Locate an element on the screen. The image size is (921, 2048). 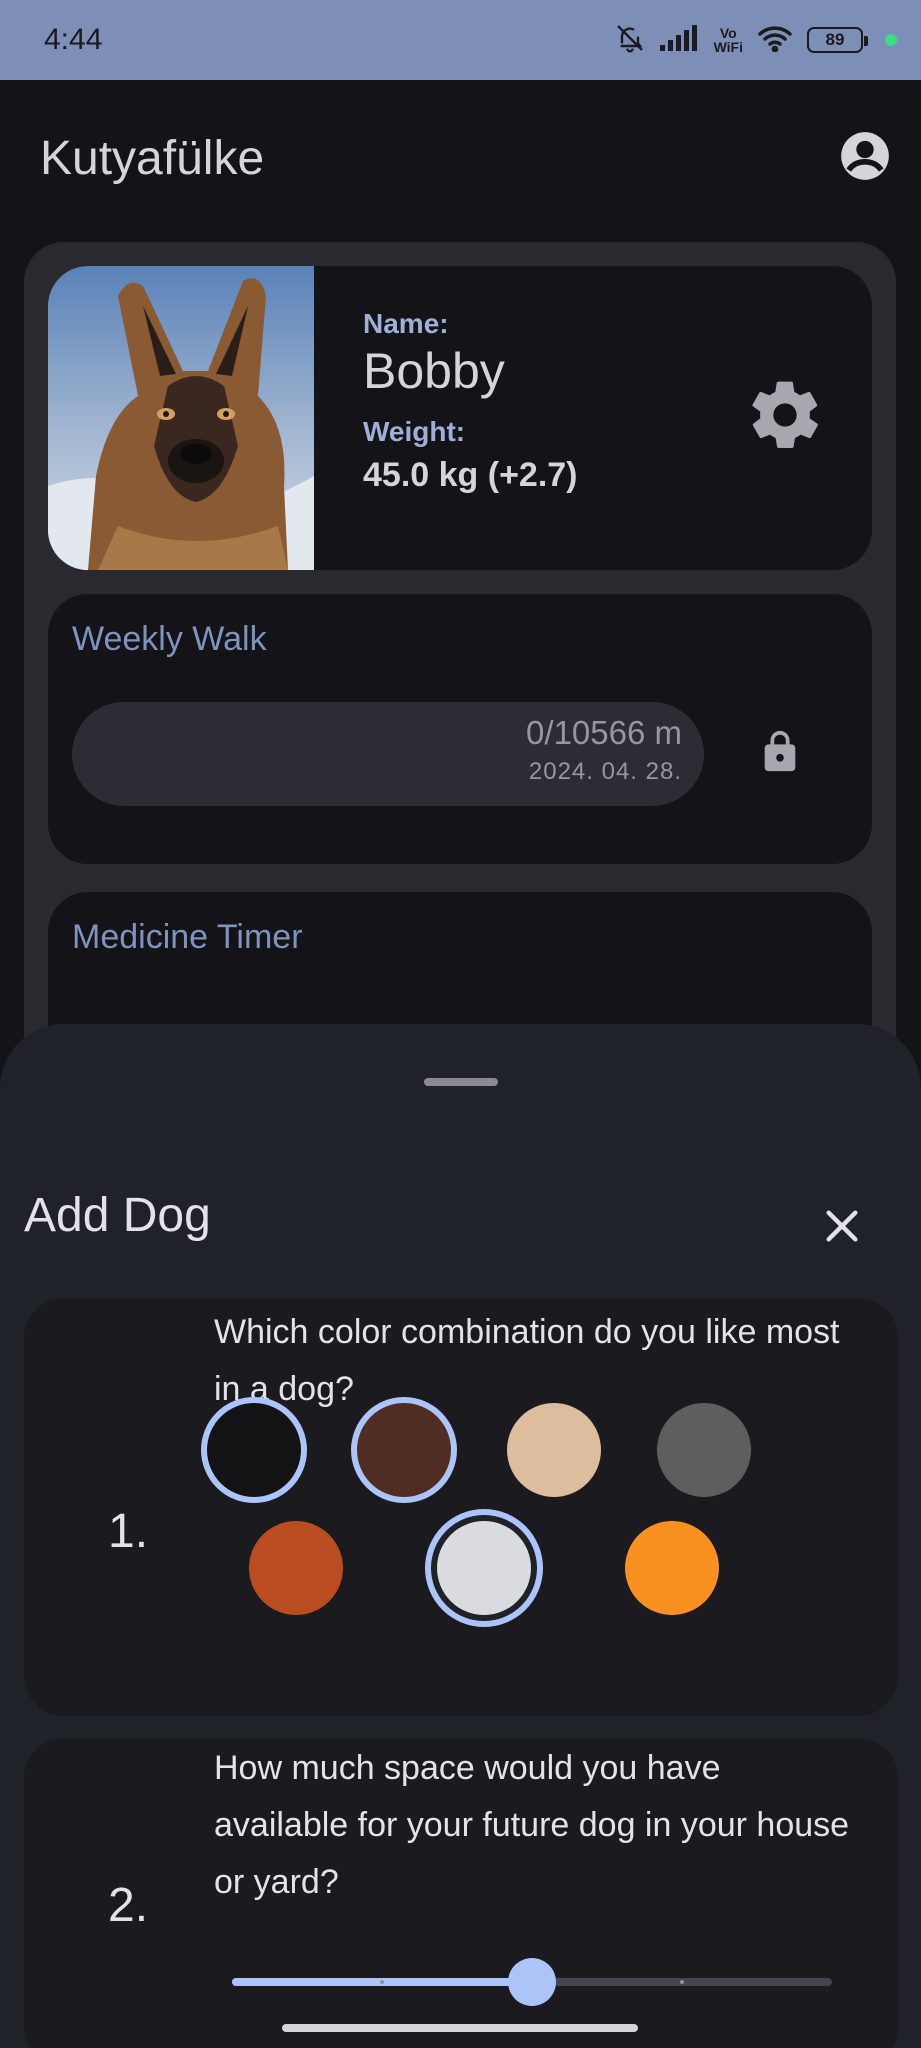
battery-icon: 89 is located at coordinates (837, 40).